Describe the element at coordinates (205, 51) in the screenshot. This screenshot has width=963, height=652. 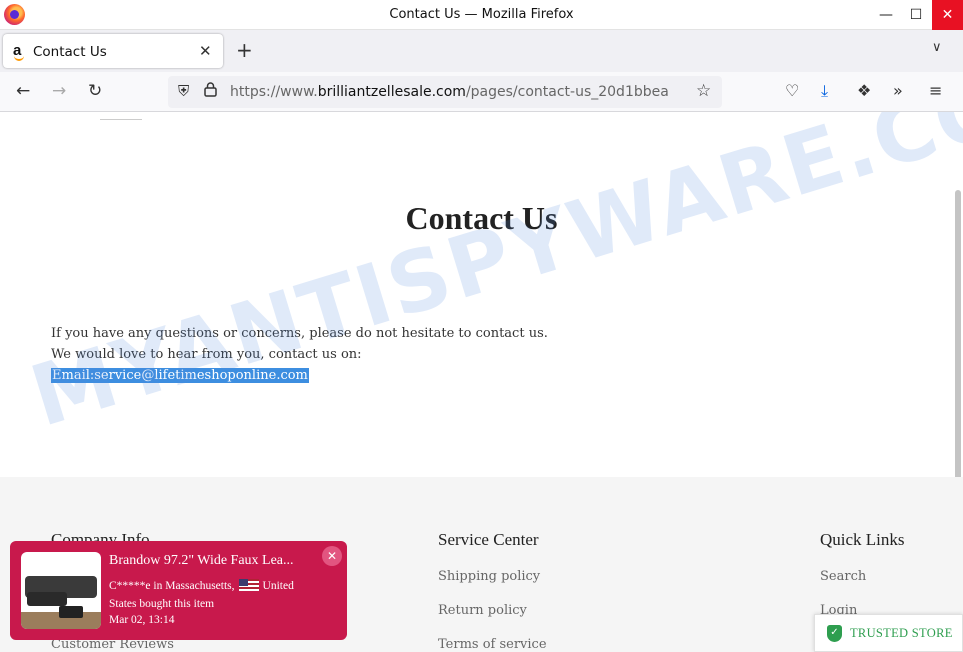
I see `close-tab-icon: ✕` at that location.